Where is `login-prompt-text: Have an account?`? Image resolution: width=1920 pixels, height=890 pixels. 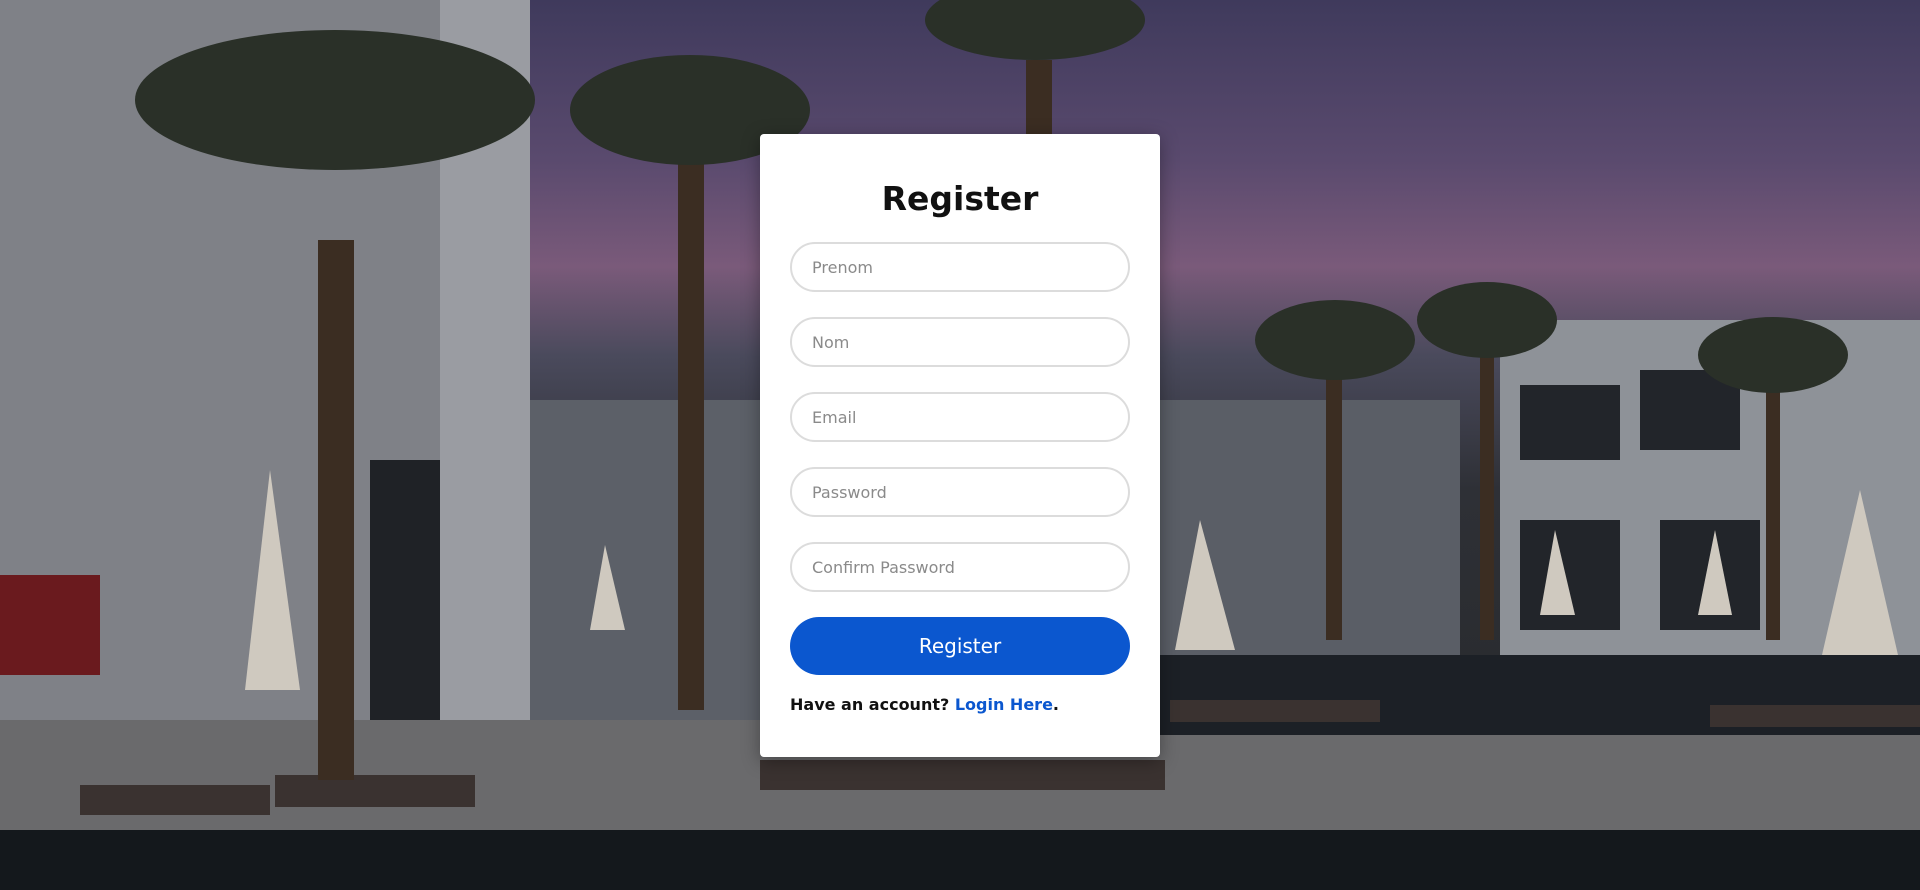 login-prompt-text: Have an account? is located at coordinates (870, 704).